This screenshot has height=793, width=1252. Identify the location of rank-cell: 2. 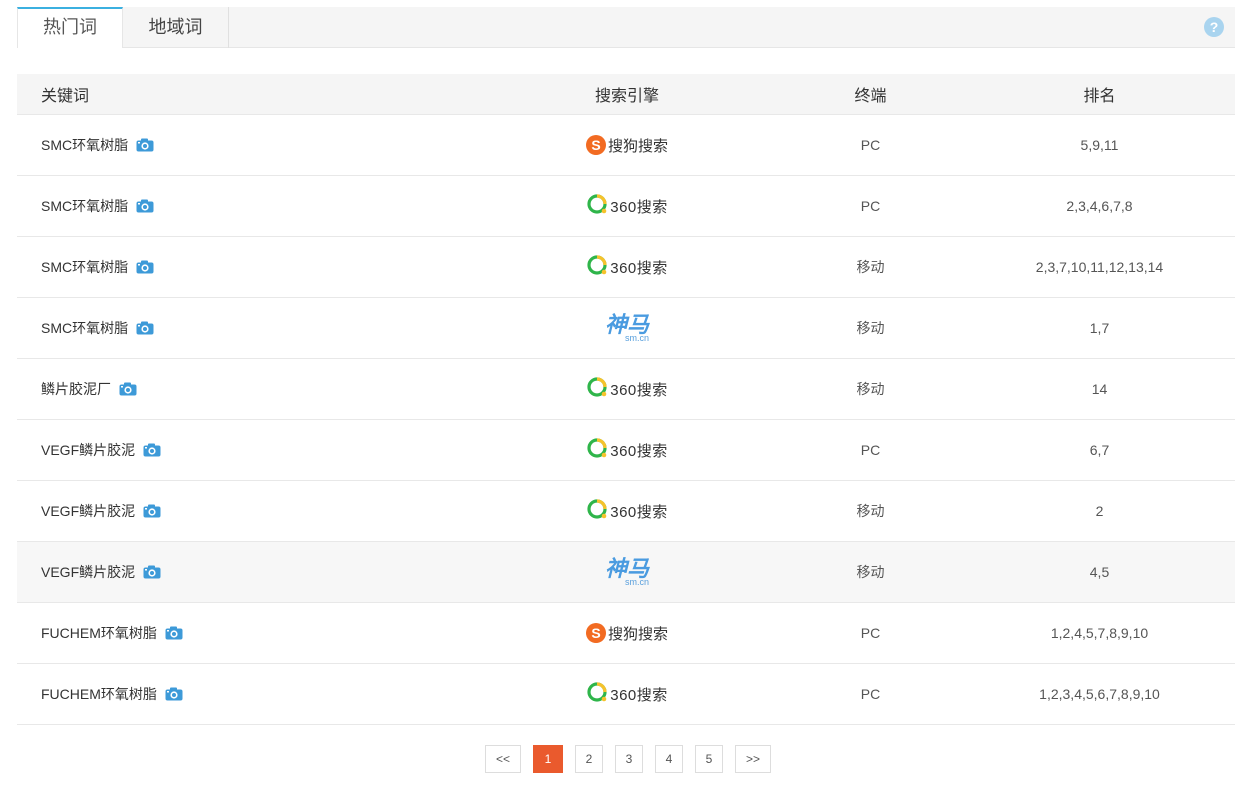
(1099, 511).